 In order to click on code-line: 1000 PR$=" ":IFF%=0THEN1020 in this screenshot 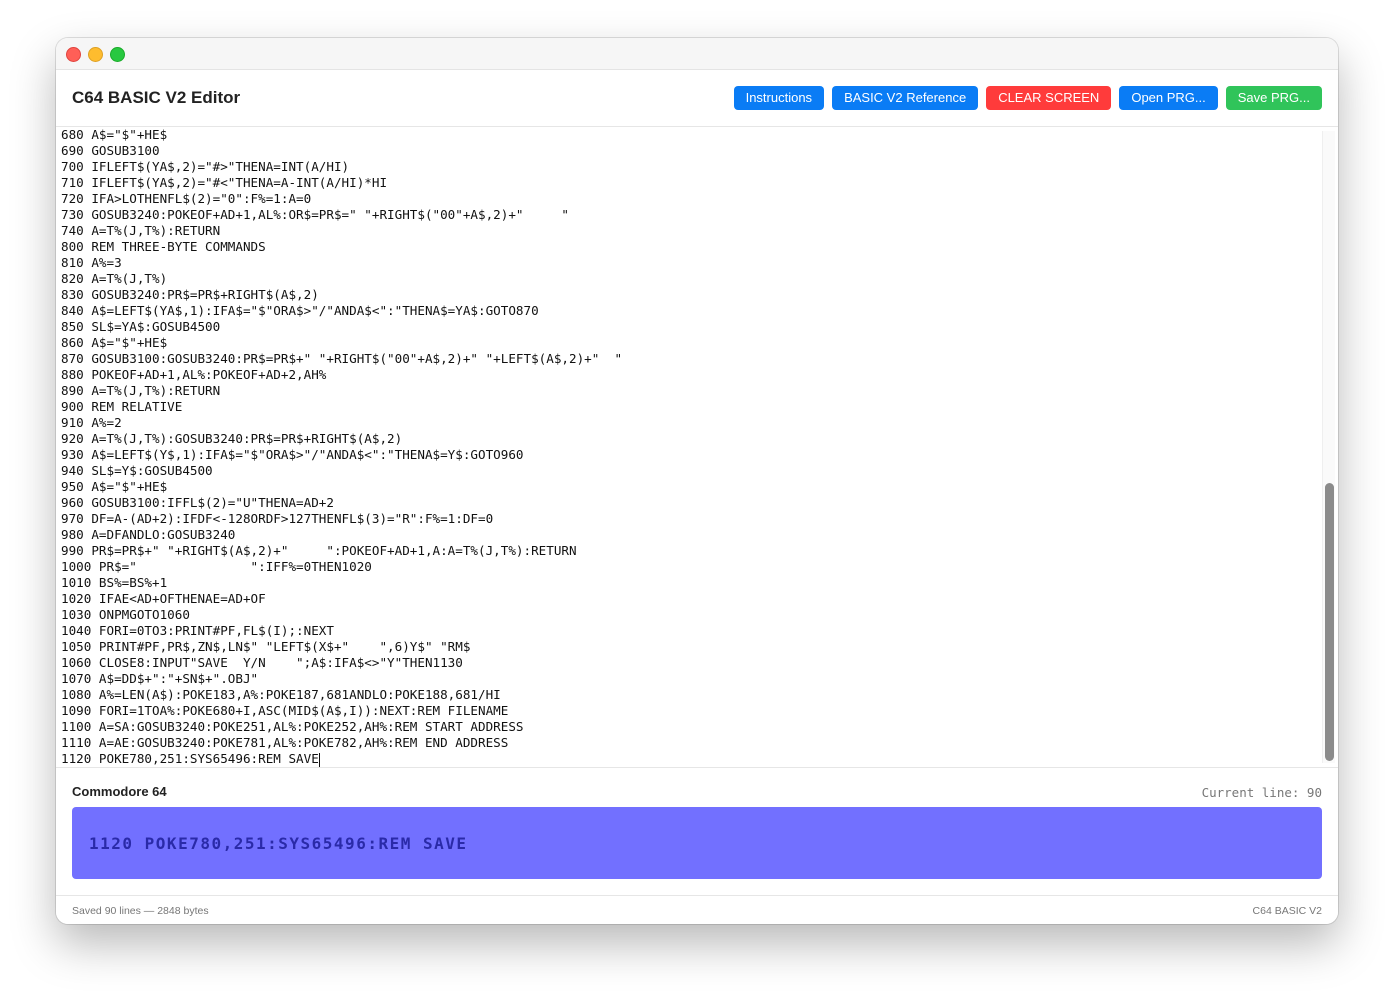, I will do `click(341, 567)`.